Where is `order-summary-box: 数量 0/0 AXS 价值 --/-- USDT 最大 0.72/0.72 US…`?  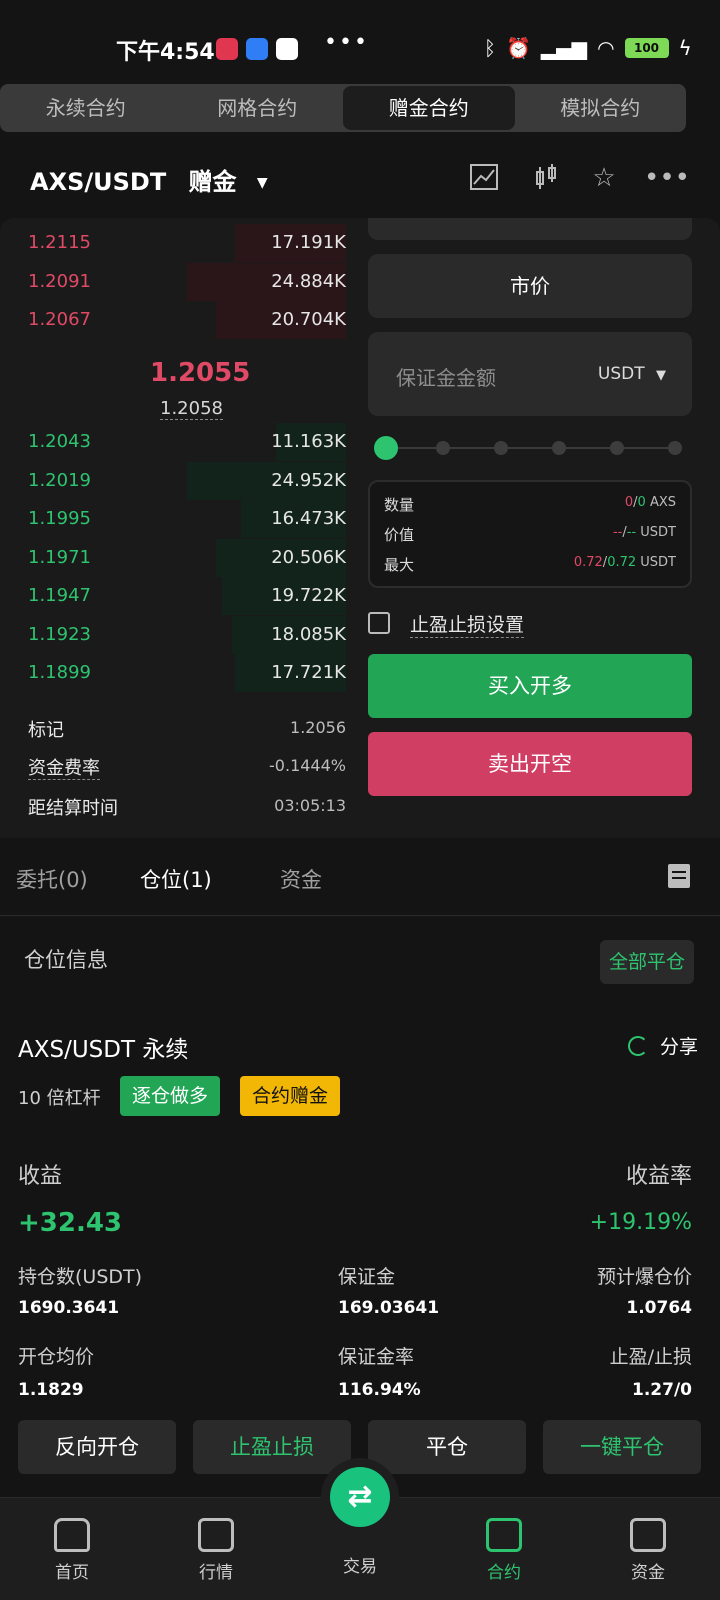 order-summary-box: 数量 0/0 AXS 价值 --/-- USDT 最大 0.72/0.72 US… is located at coordinates (530, 534).